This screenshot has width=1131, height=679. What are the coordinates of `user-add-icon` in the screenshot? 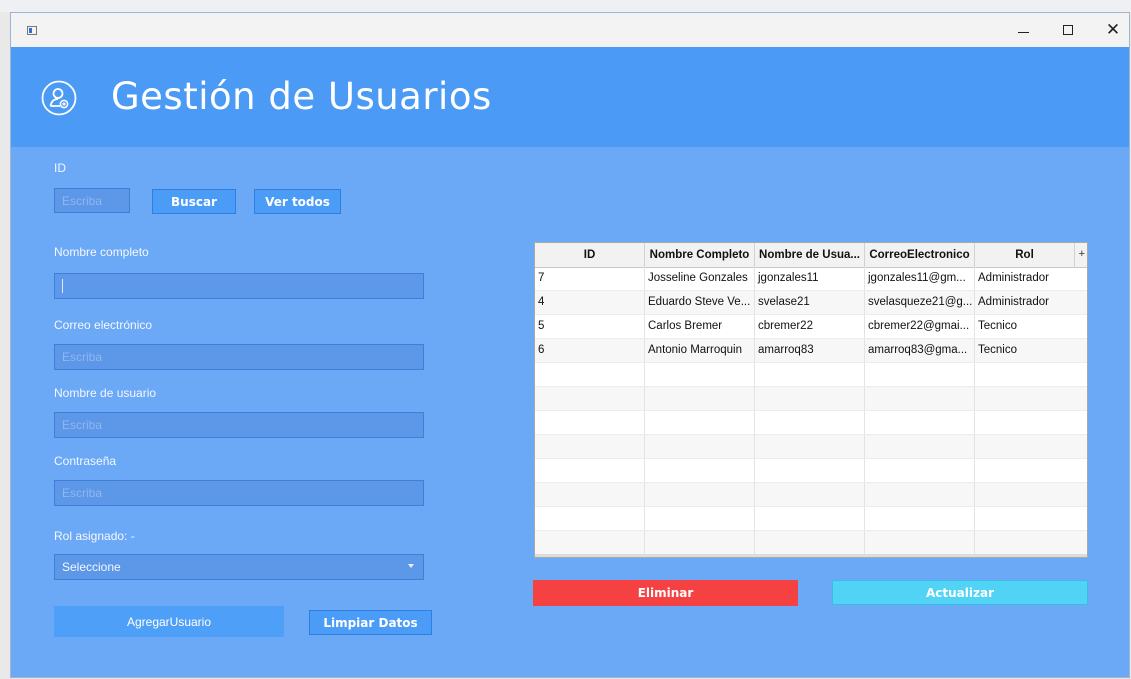 It's located at (59, 98).